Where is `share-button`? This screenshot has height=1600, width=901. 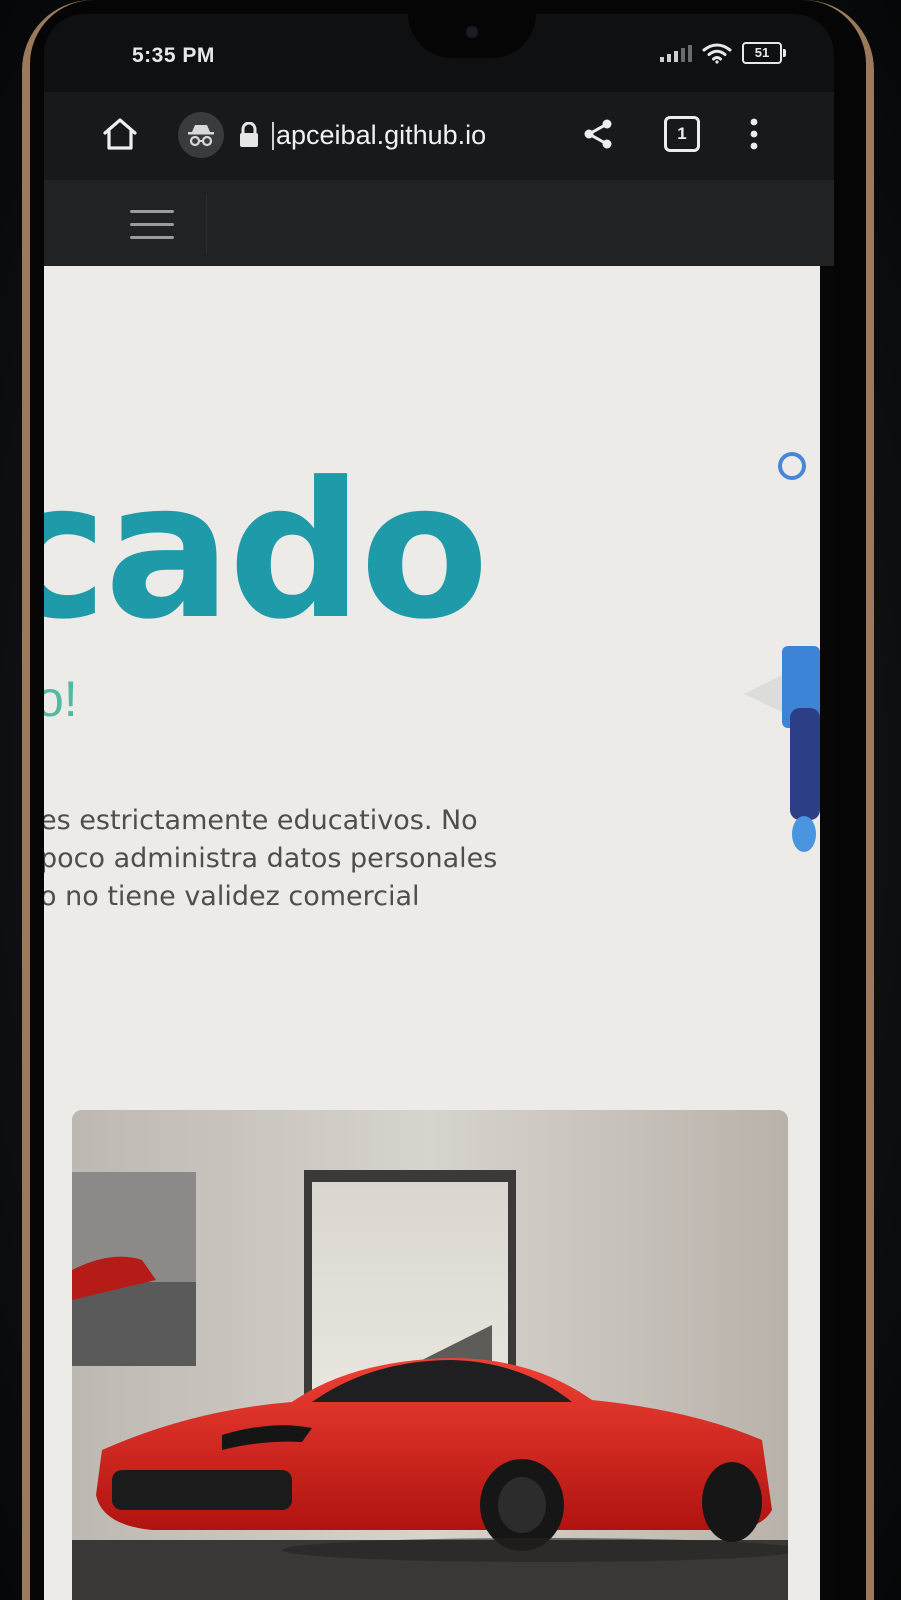 share-button is located at coordinates (598, 134).